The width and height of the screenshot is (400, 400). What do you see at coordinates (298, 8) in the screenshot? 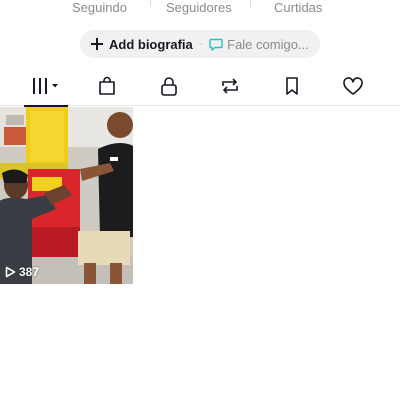
I see `likes-label: Curtidas` at bounding box center [298, 8].